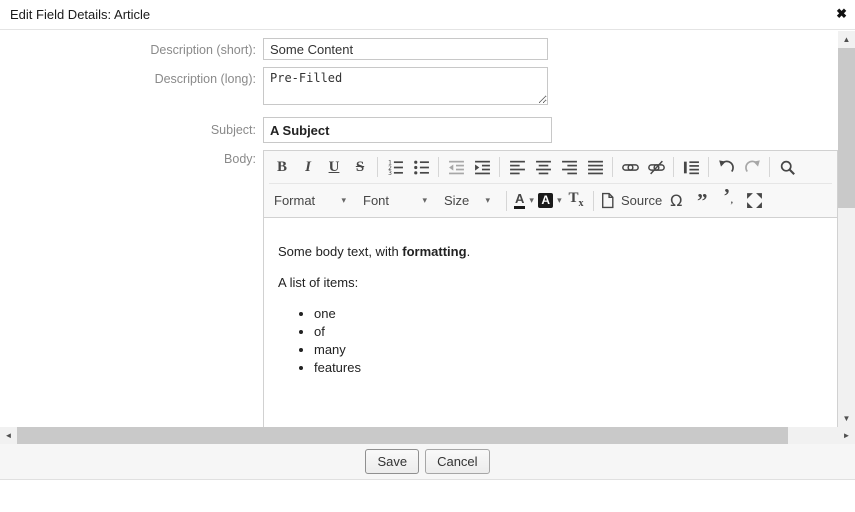 Image resolution: width=855 pixels, height=512 pixels. What do you see at coordinates (205, 79) in the screenshot?
I see `desc-long-label: Description (long):` at bounding box center [205, 79].